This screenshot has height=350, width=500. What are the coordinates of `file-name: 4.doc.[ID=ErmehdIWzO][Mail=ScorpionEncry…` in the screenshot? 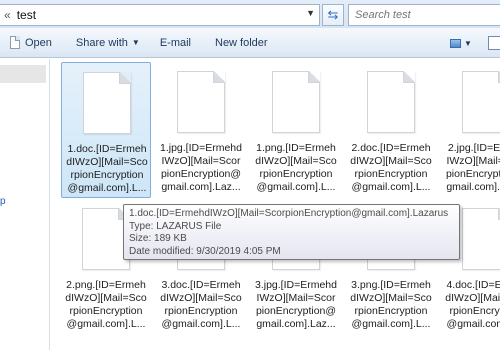 It's located at (472, 305).